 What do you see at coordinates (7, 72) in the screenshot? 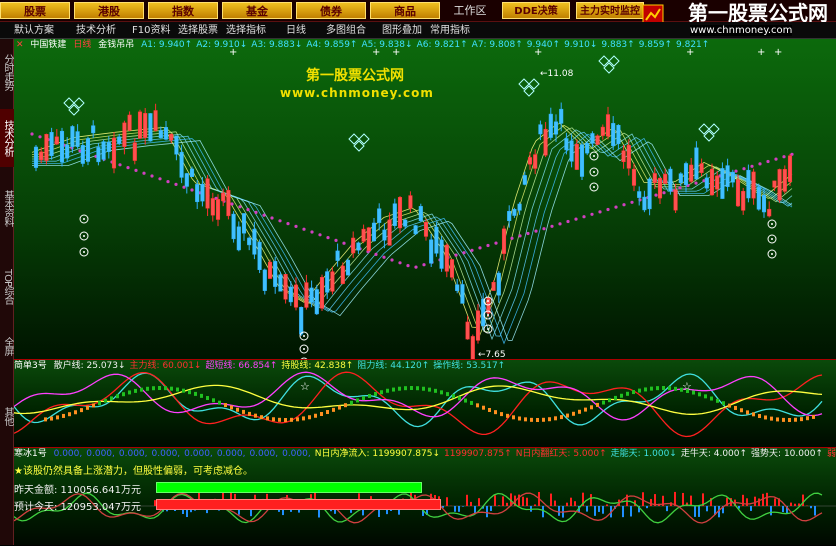
I see `sidebar-tab-intraday: 分时走势` at bounding box center [7, 72].